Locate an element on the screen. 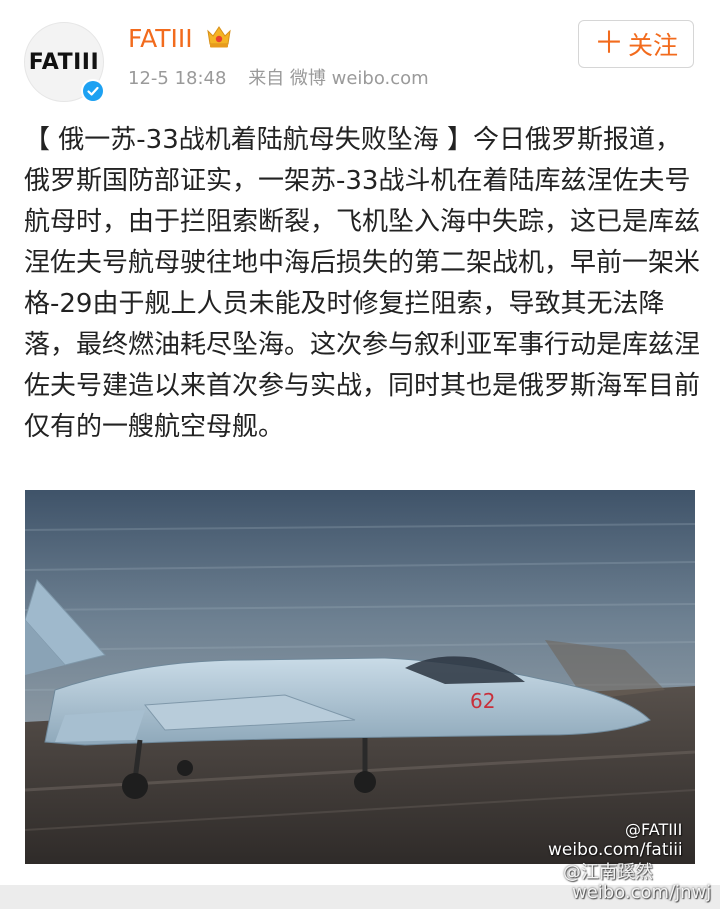 Image resolution: width=720 pixels, height=909 pixels. verified-badge-icon is located at coordinates (93, 91).